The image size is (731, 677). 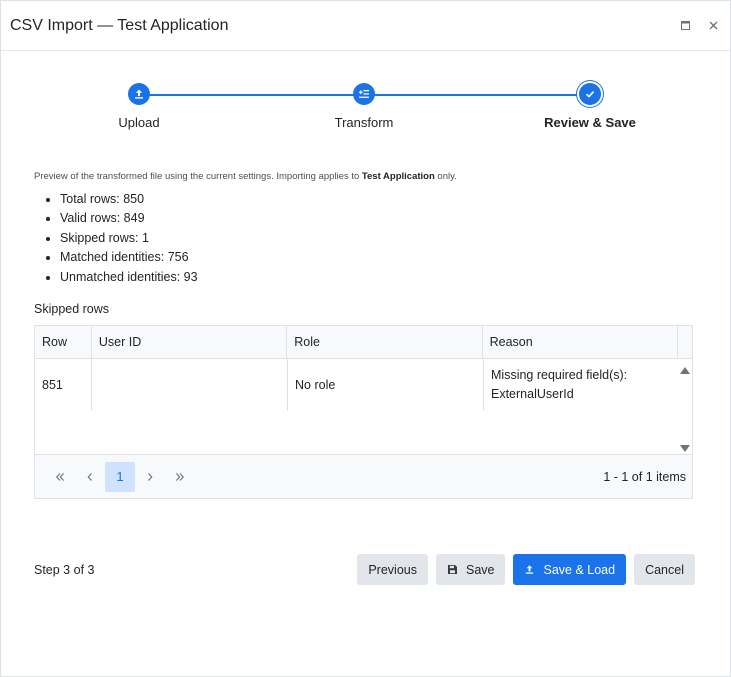 I want to click on step-transform-label: Transform, so click(x=364, y=122).